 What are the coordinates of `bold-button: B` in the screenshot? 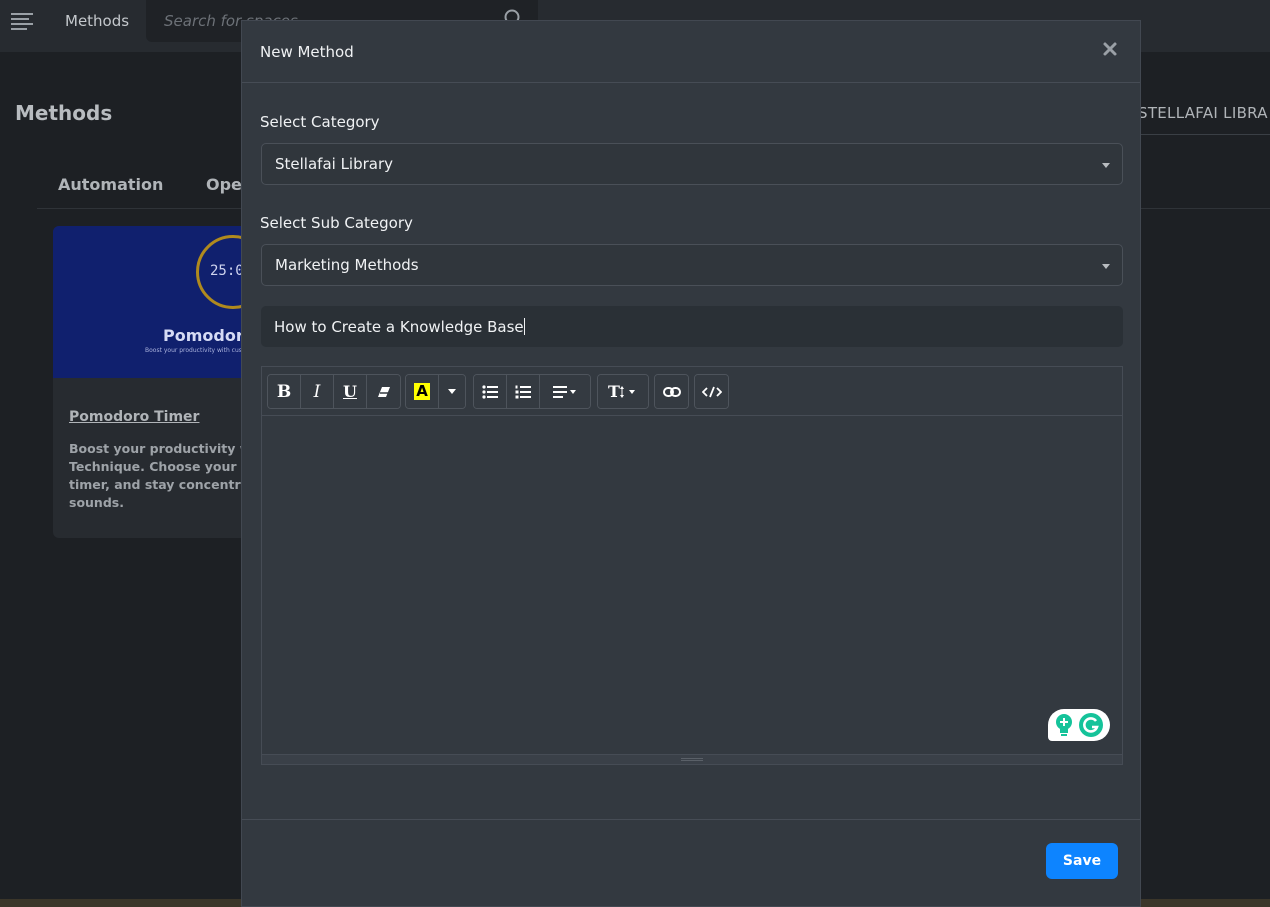 It's located at (284, 391).